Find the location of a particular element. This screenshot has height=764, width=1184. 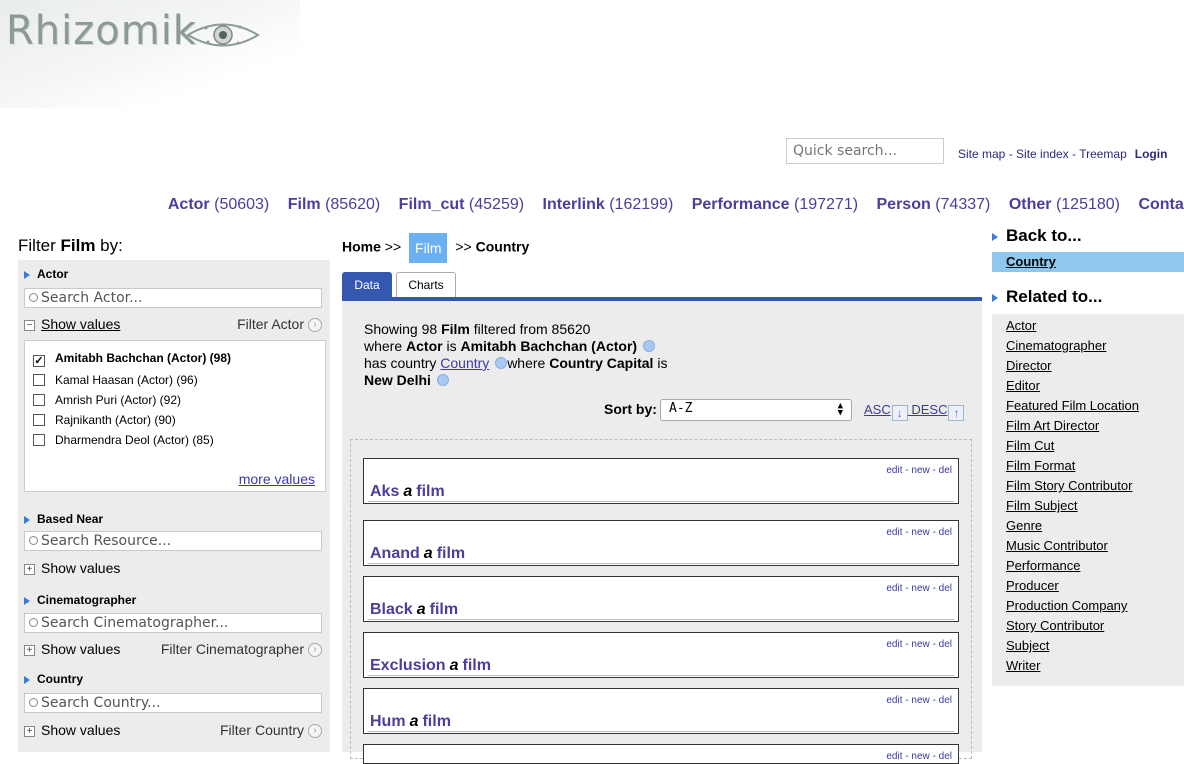

filter-cinematographer-button: Filter Cinematographer › is located at coordinates (241, 649).